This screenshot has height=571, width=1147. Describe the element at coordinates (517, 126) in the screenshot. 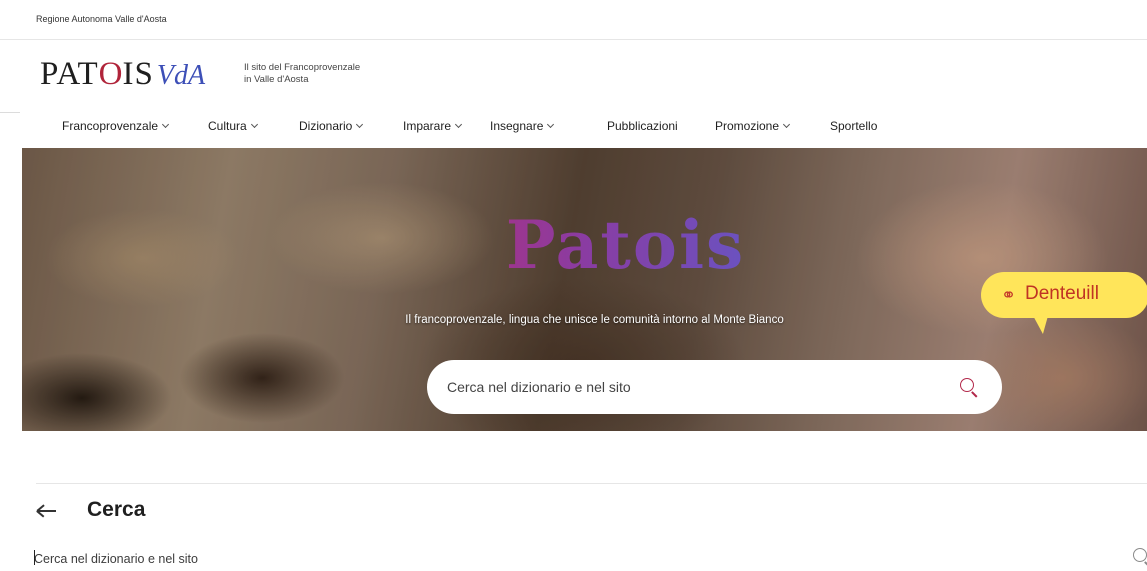

I see `nav-item-label: Insegnare` at that location.